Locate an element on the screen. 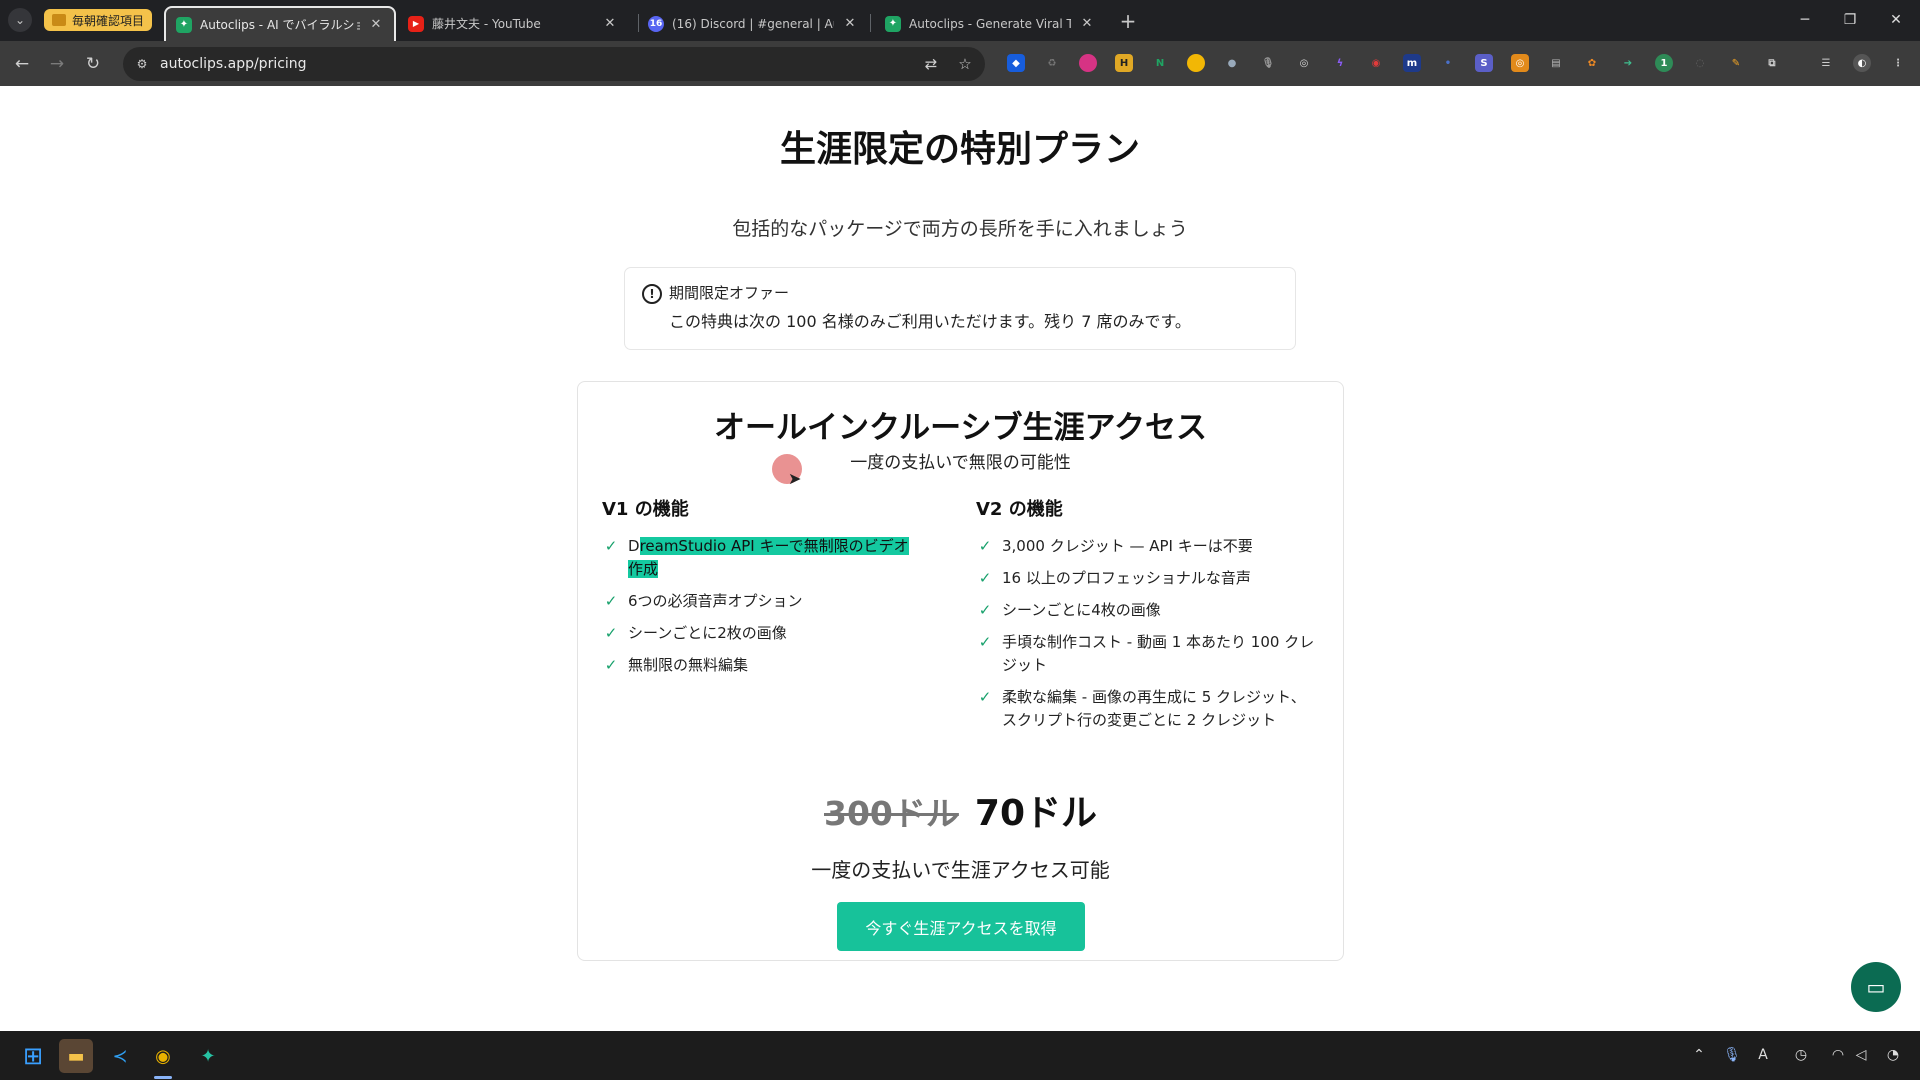  new-tab-plus-icon: + is located at coordinates (1128, 21).